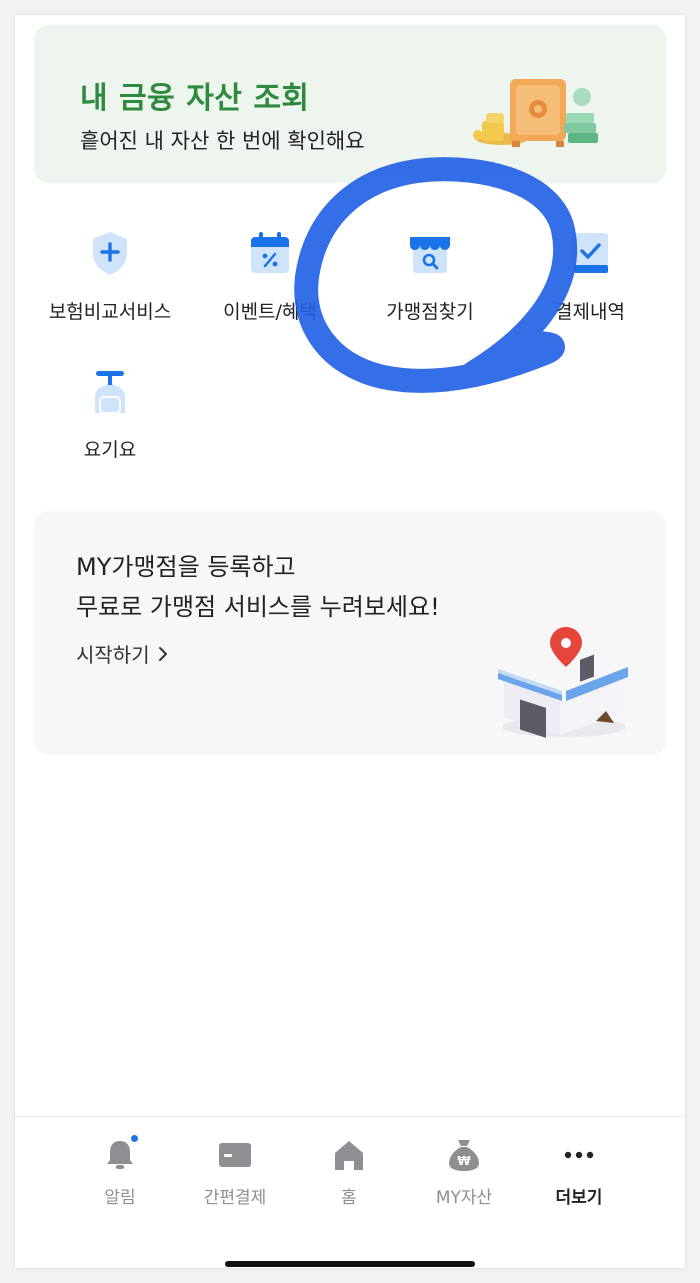 The height and width of the screenshot is (1283, 700). Describe the element at coordinates (222, 141) in the screenshot. I see `banner-subtitle: 흩어진 내 자산 한 번에 확인해요` at that location.